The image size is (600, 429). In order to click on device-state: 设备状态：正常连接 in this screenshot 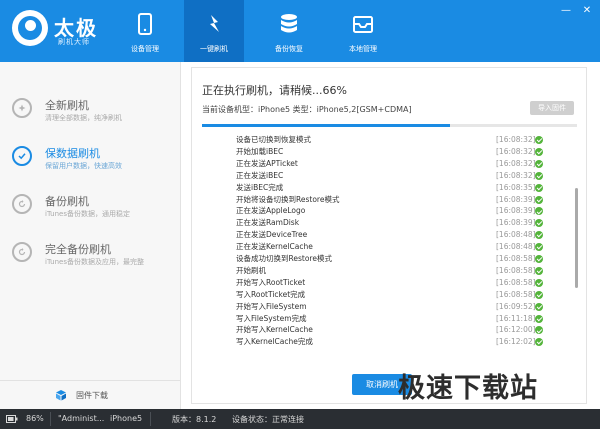, I will do `click(268, 419)`.